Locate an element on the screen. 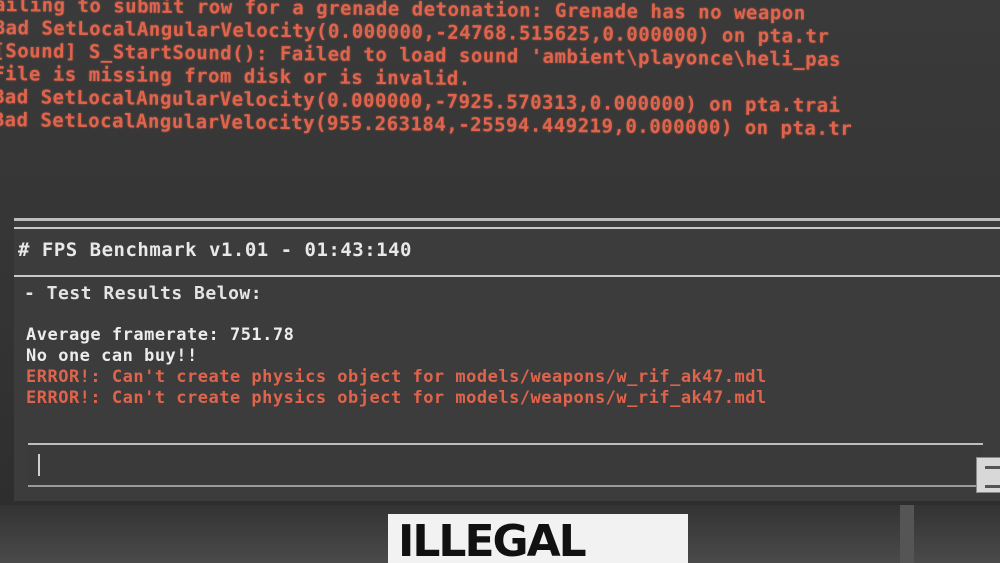 The height and width of the screenshot is (563, 1000). results-heading: - Test Results Below: is located at coordinates (143, 293).